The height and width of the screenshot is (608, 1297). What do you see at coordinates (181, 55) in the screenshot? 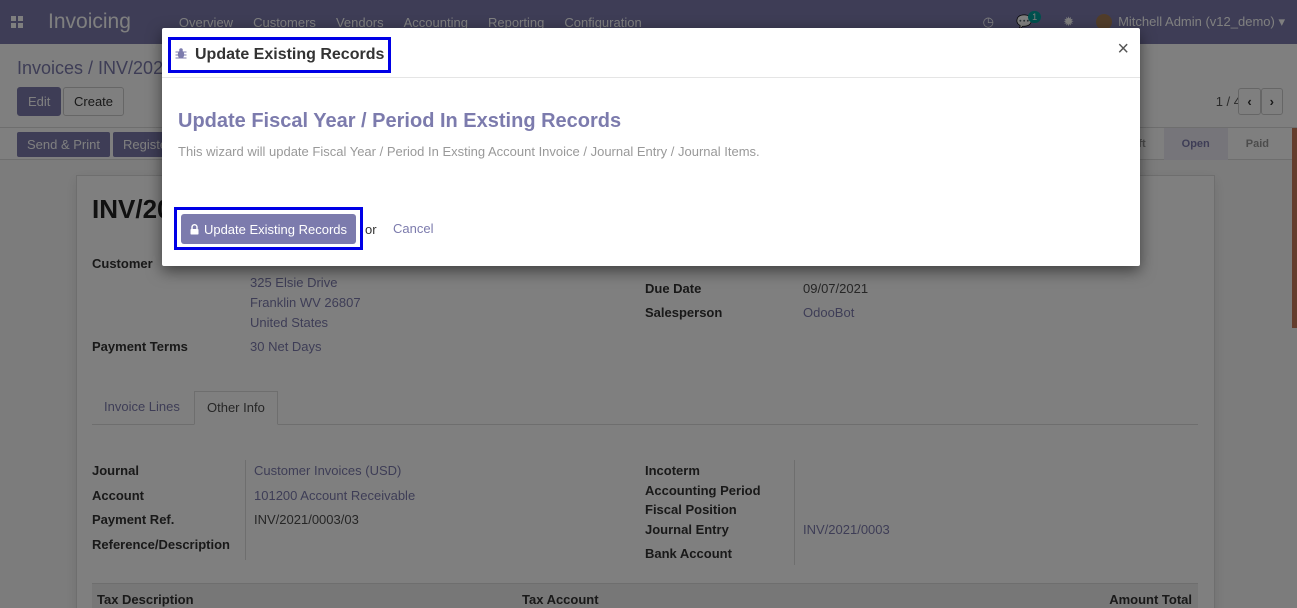
I see `bug-icon` at bounding box center [181, 55].